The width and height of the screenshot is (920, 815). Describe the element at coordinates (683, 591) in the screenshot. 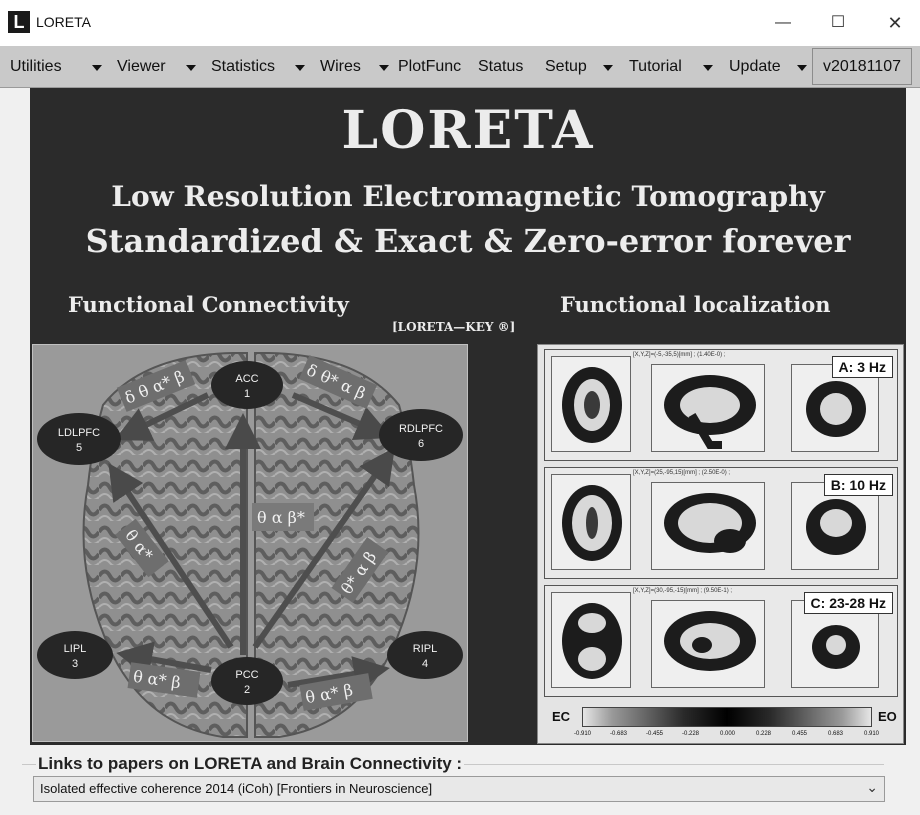

I see `row-c-coords: [X,Y,Z]=(30,-95,-15)[mm] ; (9.50E-1) ;` at that location.